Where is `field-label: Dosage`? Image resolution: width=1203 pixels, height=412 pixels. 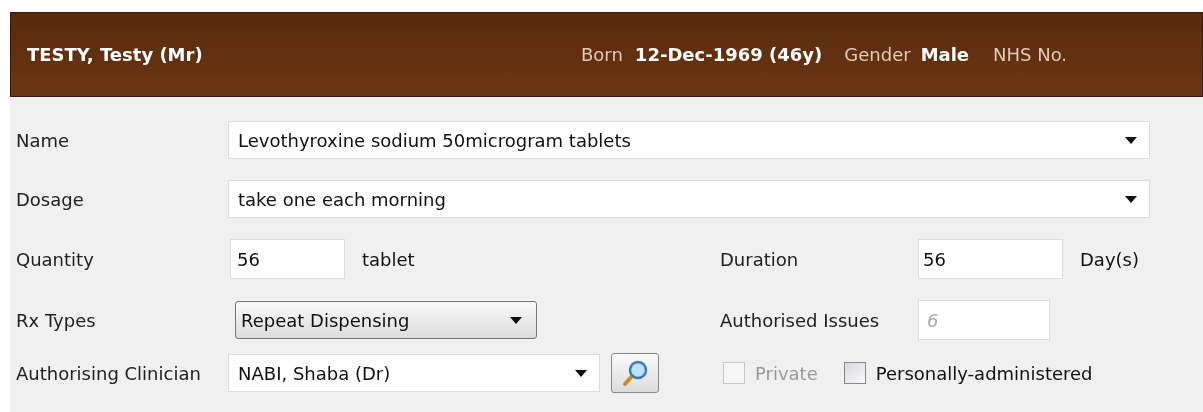 field-label: Dosage is located at coordinates (50, 199).